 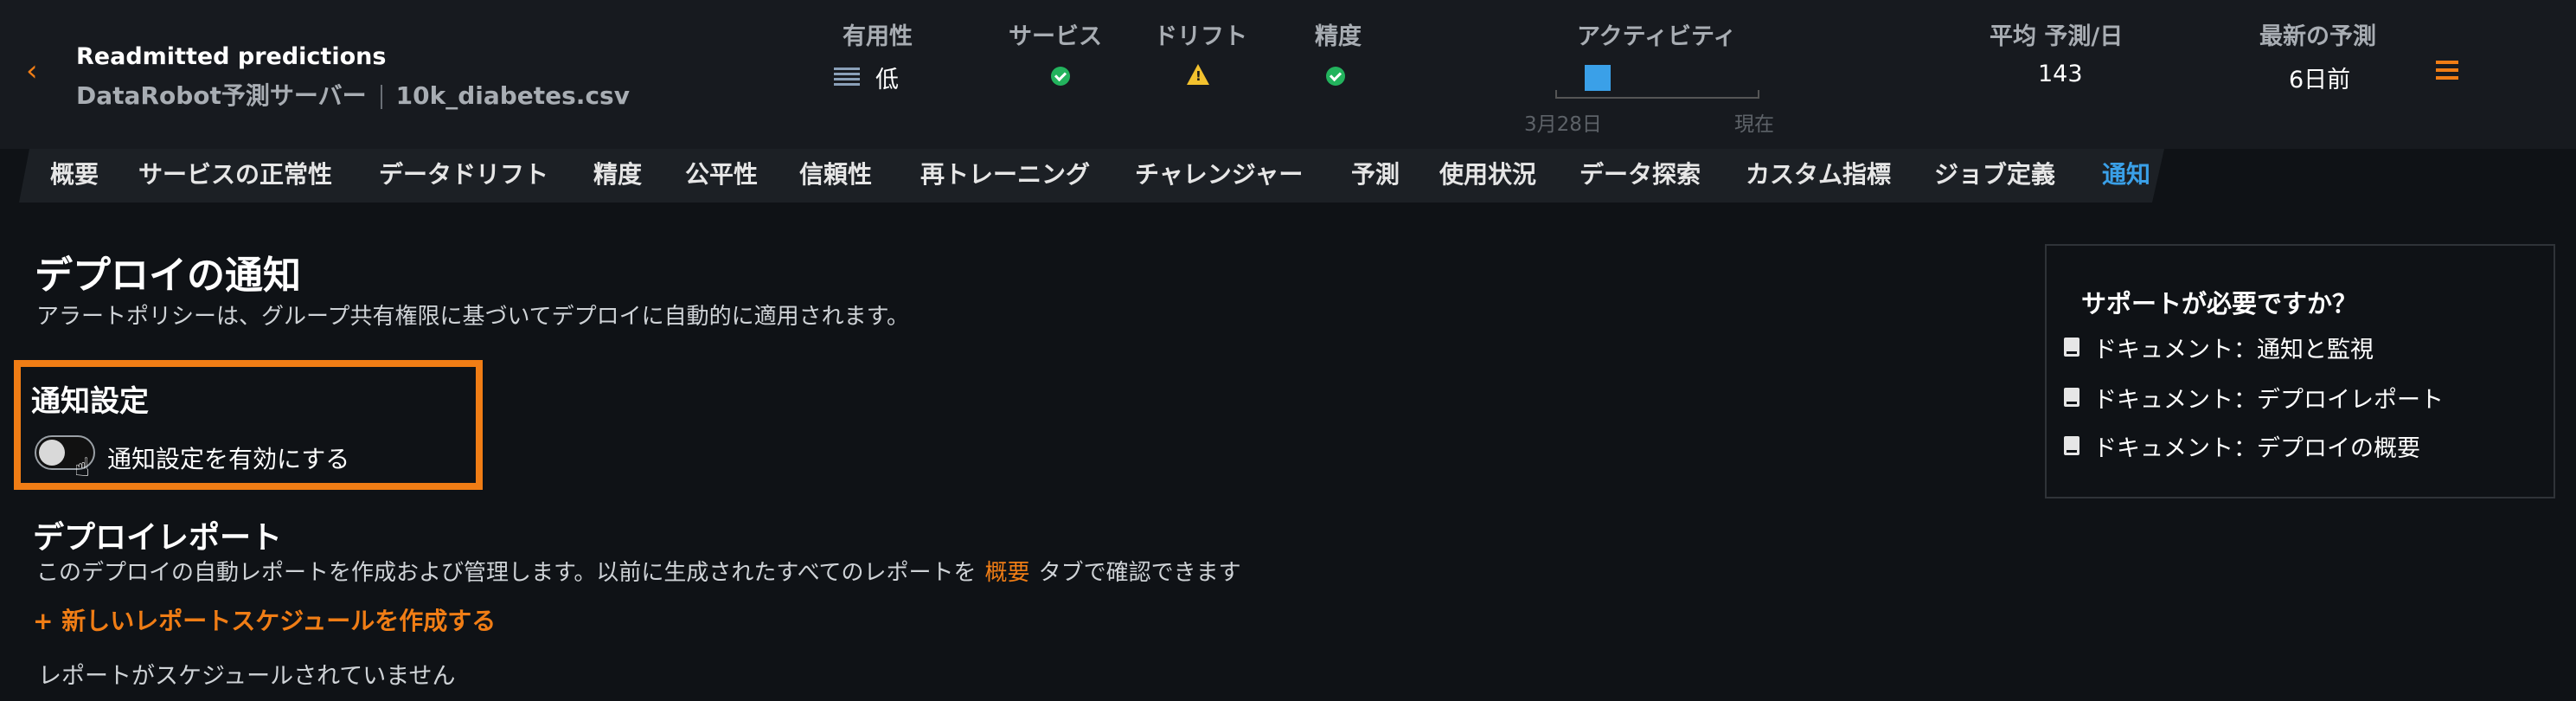 What do you see at coordinates (1657, 94) in the screenshot?
I see `activity-axis` at bounding box center [1657, 94].